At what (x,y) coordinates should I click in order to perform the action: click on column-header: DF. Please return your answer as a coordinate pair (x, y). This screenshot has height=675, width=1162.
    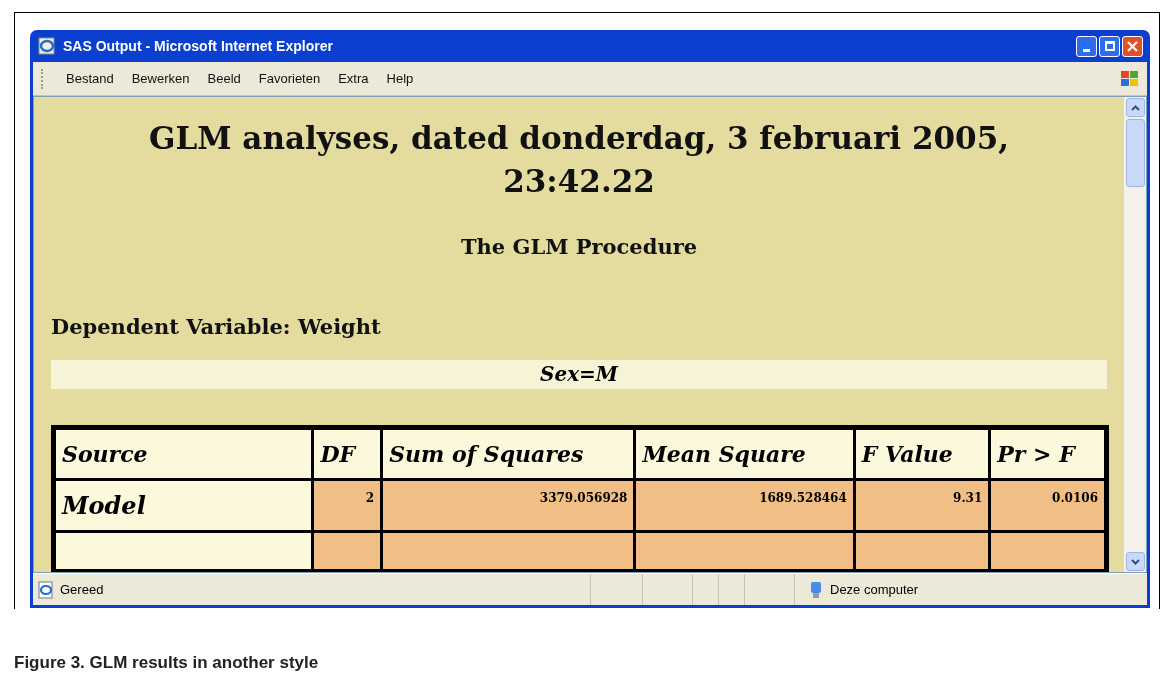
    Looking at the image, I should click on (347, 453).